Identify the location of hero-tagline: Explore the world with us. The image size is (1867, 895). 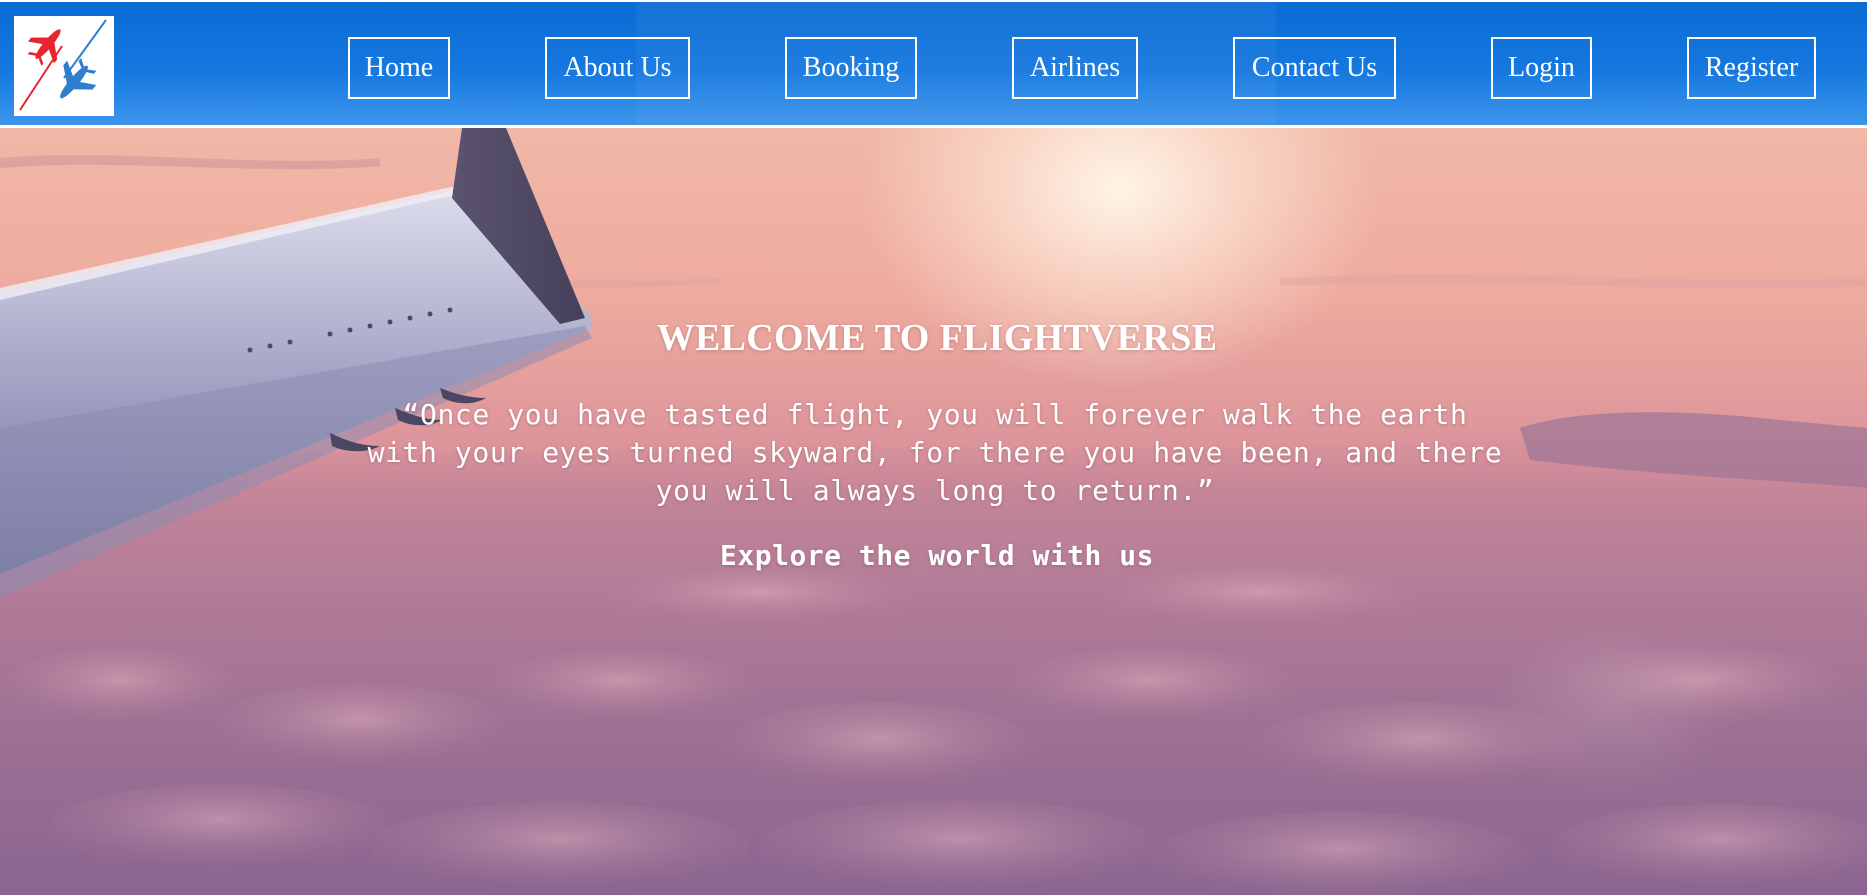
(937, 555).